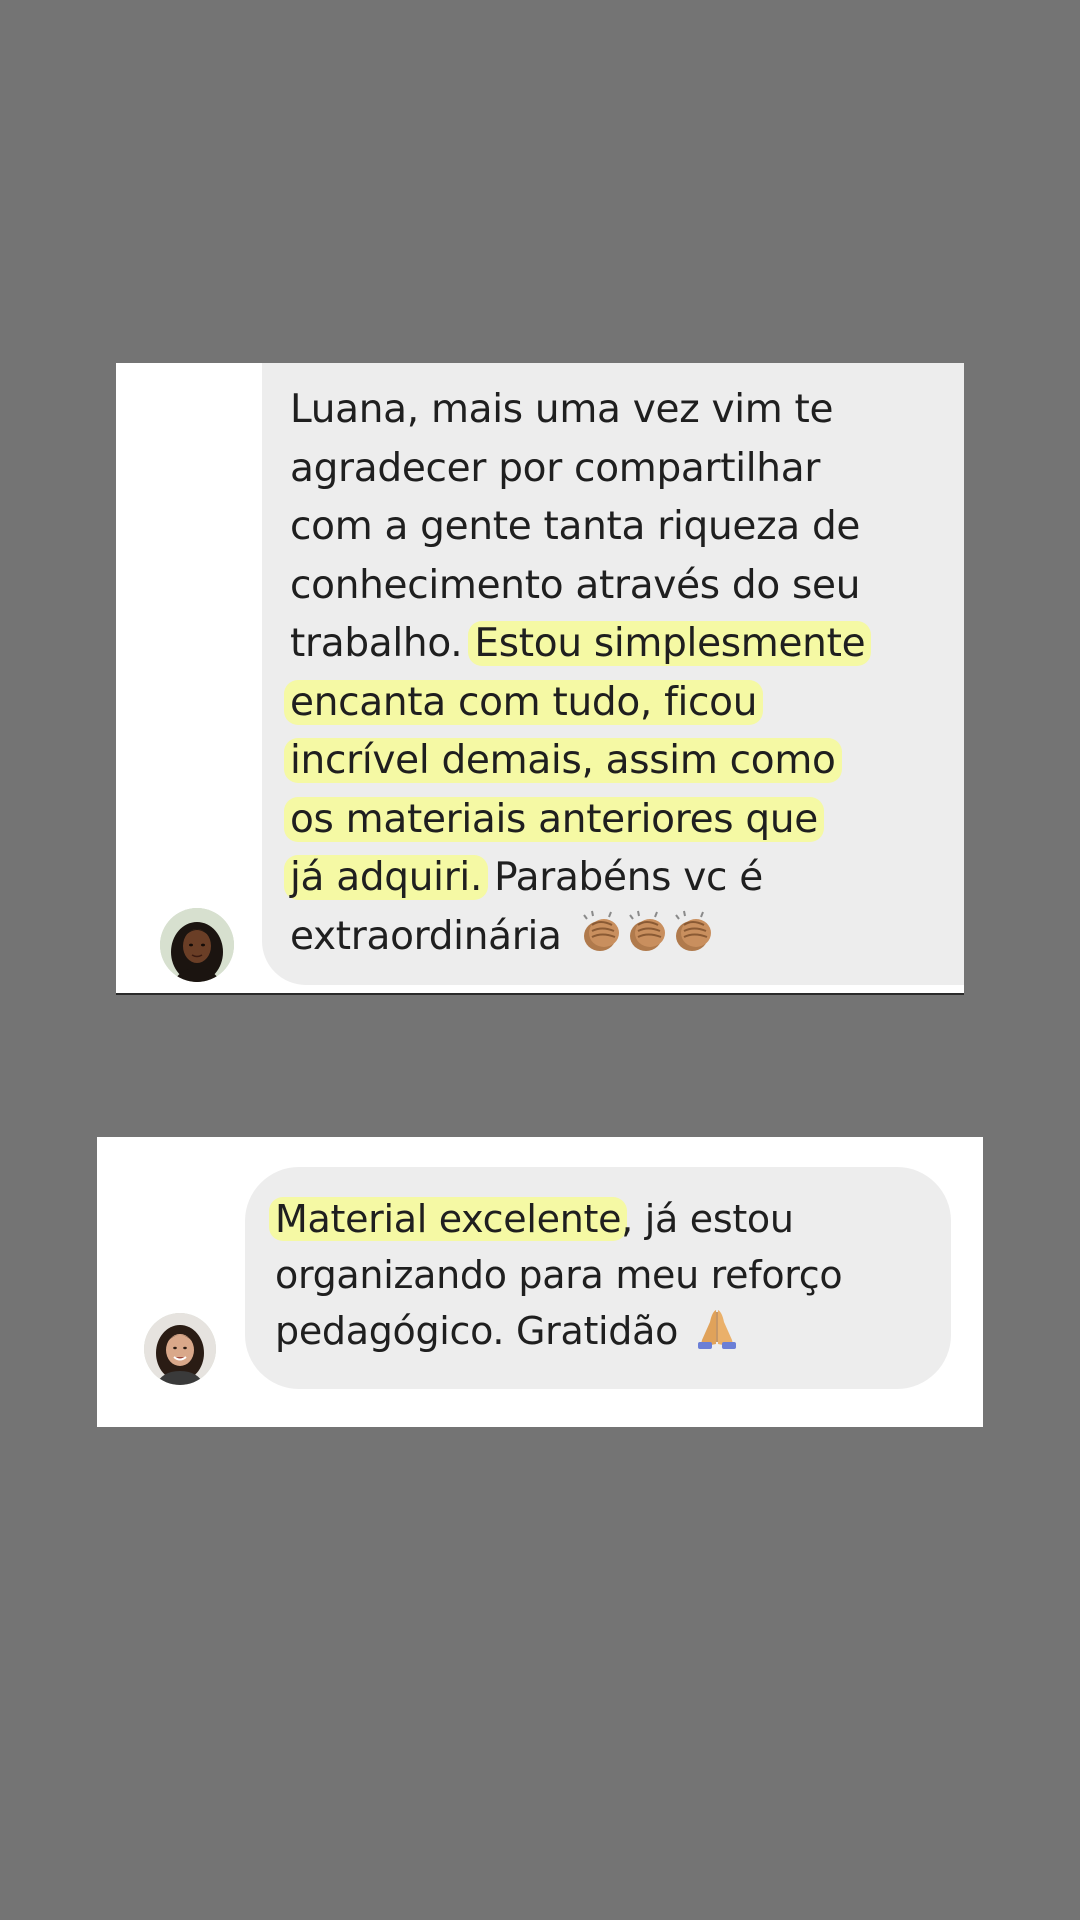 This screenshot has width=1080, height=1920. What do you see at coordinates (524, 702) in the screenshot?
I see `highlighted-text: encanta com tudo, ficou` at bounding box center [524, 702].